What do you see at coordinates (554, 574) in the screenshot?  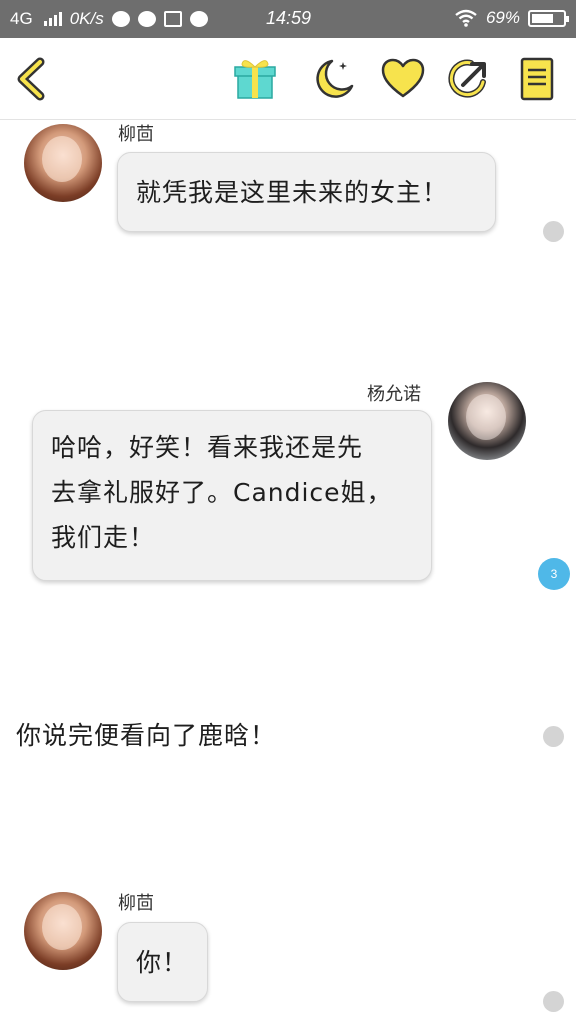 I see `comment-count-badge: 3` at bounding box center [554, 574].